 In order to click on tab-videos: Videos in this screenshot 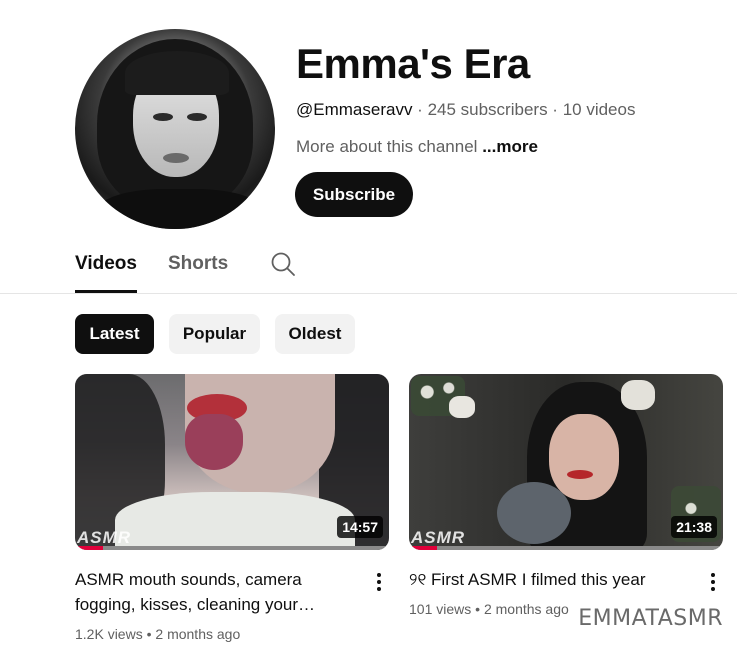, I will do `click(106, 264)`.